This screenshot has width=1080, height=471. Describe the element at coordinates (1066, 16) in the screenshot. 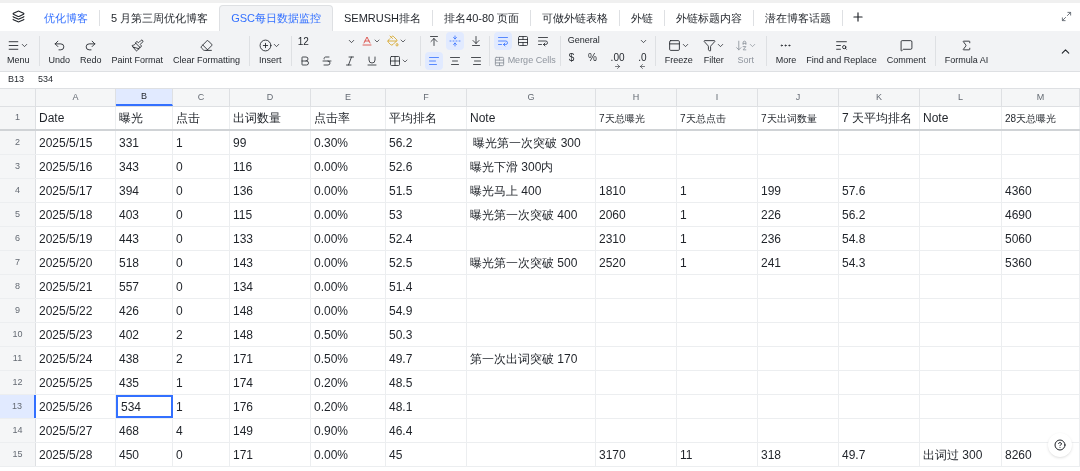

I see `expand-icon` at that location.